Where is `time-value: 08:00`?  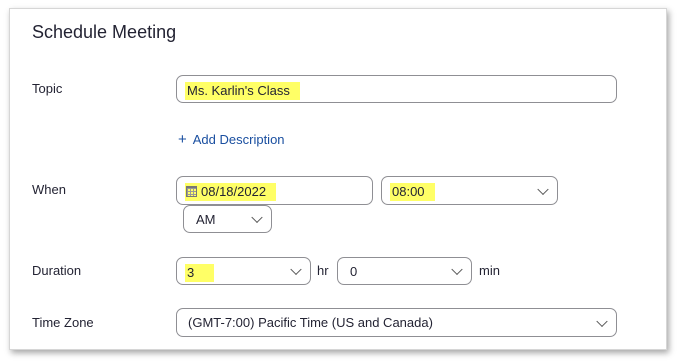
time-value: 08:00 is located at coordinates (412, 192).